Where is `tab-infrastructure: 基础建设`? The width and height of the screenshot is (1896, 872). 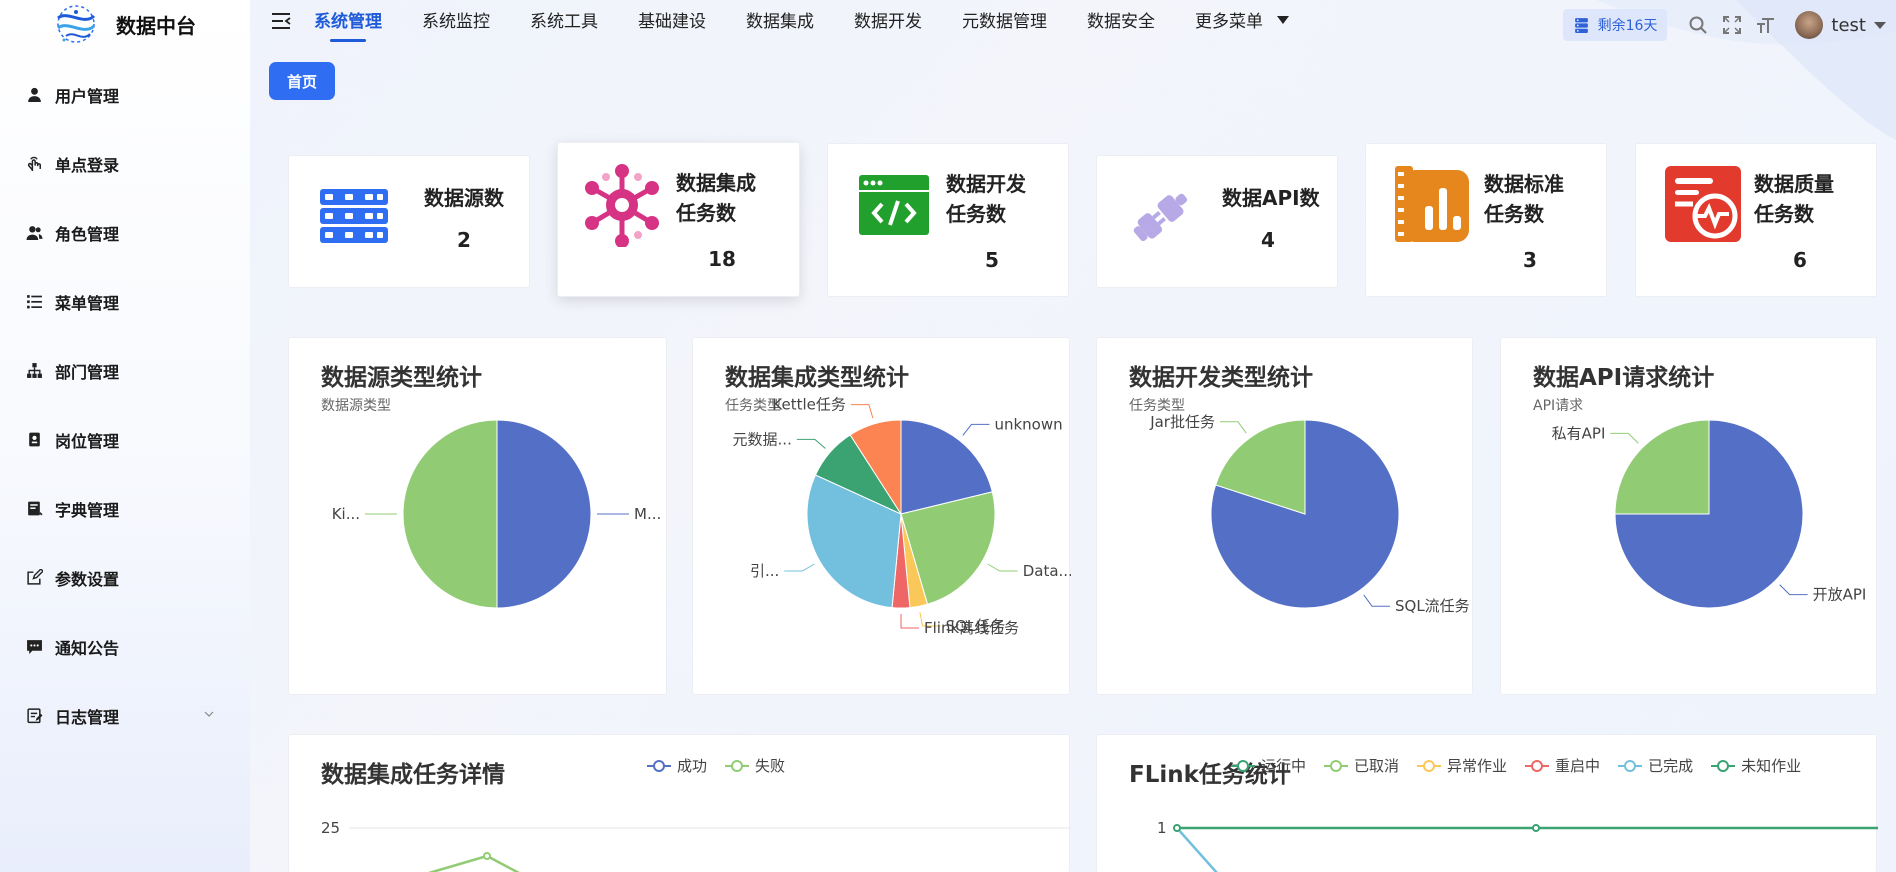
tab-infrastructure: 基础建设 is located at coordinates (672, 22).